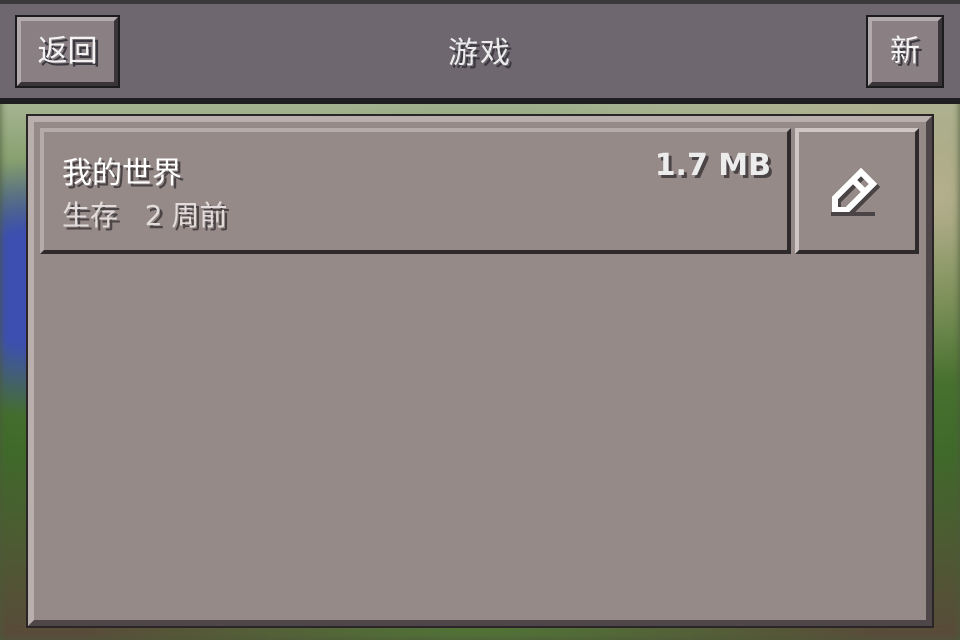 This screenshot has width=960, height=640. Describe the element at coordinates (186, 215) in the screenshot. I see `world-last-played: 2 周前` at that location.